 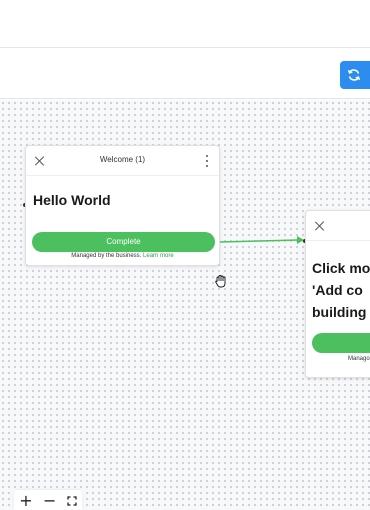 I want to click on managed-text: Manago, so click(x=359, y=359).